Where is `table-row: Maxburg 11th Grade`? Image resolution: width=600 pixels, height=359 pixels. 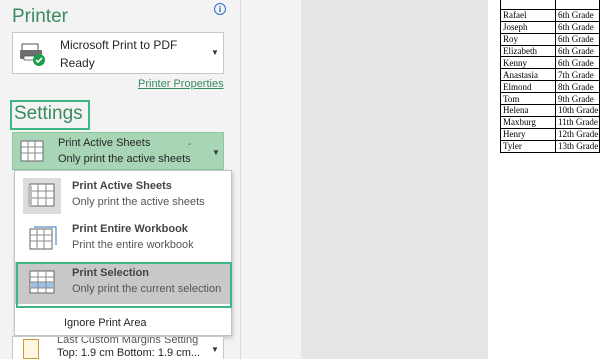
table-row: Maxburg 11th Grade is located at coordinates (550, 122).